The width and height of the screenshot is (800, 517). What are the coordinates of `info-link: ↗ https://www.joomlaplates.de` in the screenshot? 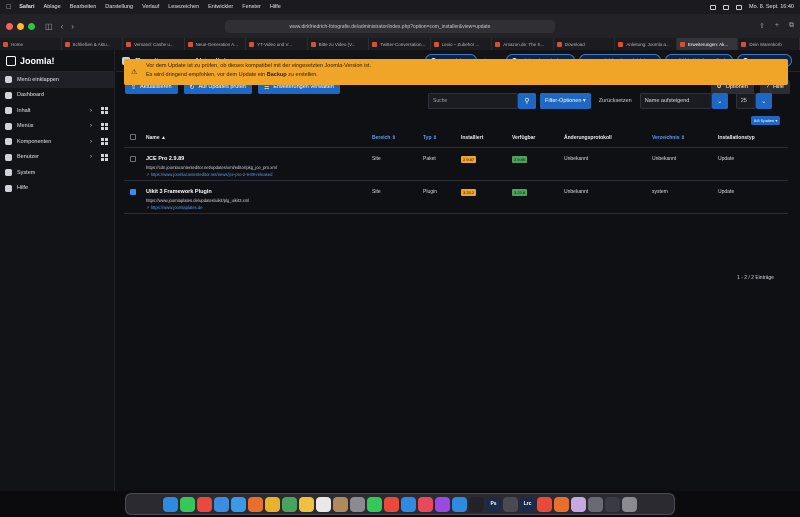 It's located at (259, 207).